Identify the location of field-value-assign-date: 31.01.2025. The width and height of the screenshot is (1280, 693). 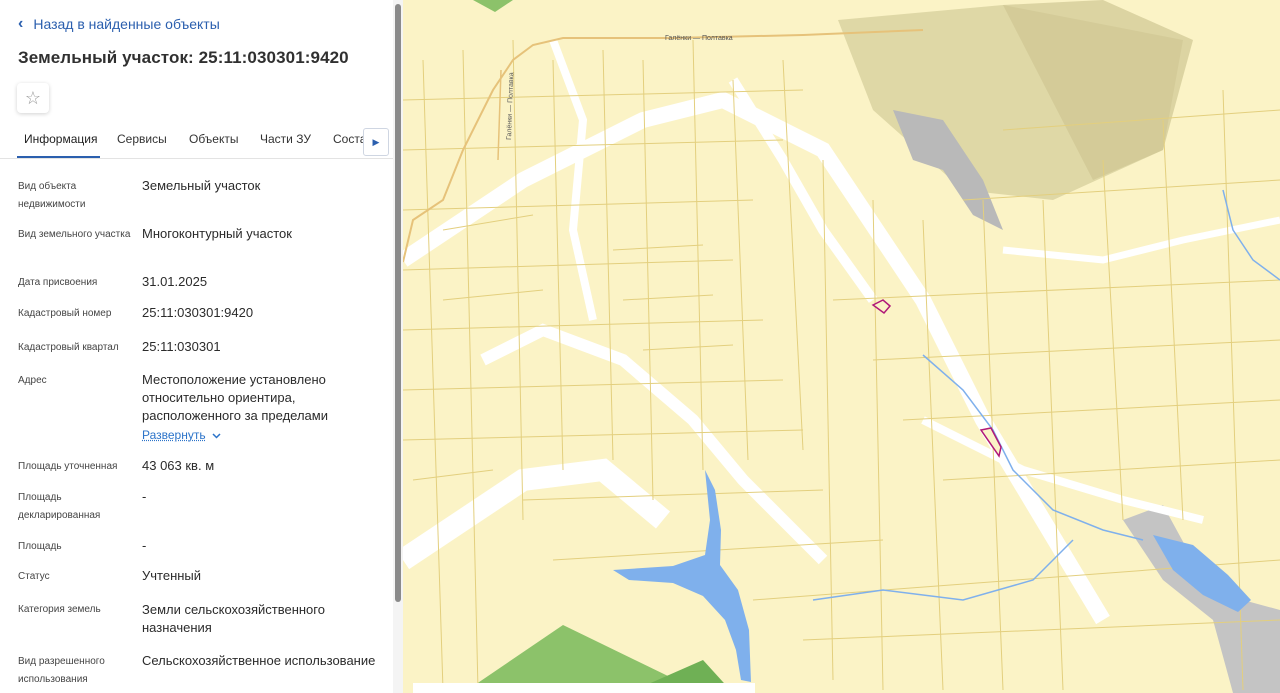
(175, 281).